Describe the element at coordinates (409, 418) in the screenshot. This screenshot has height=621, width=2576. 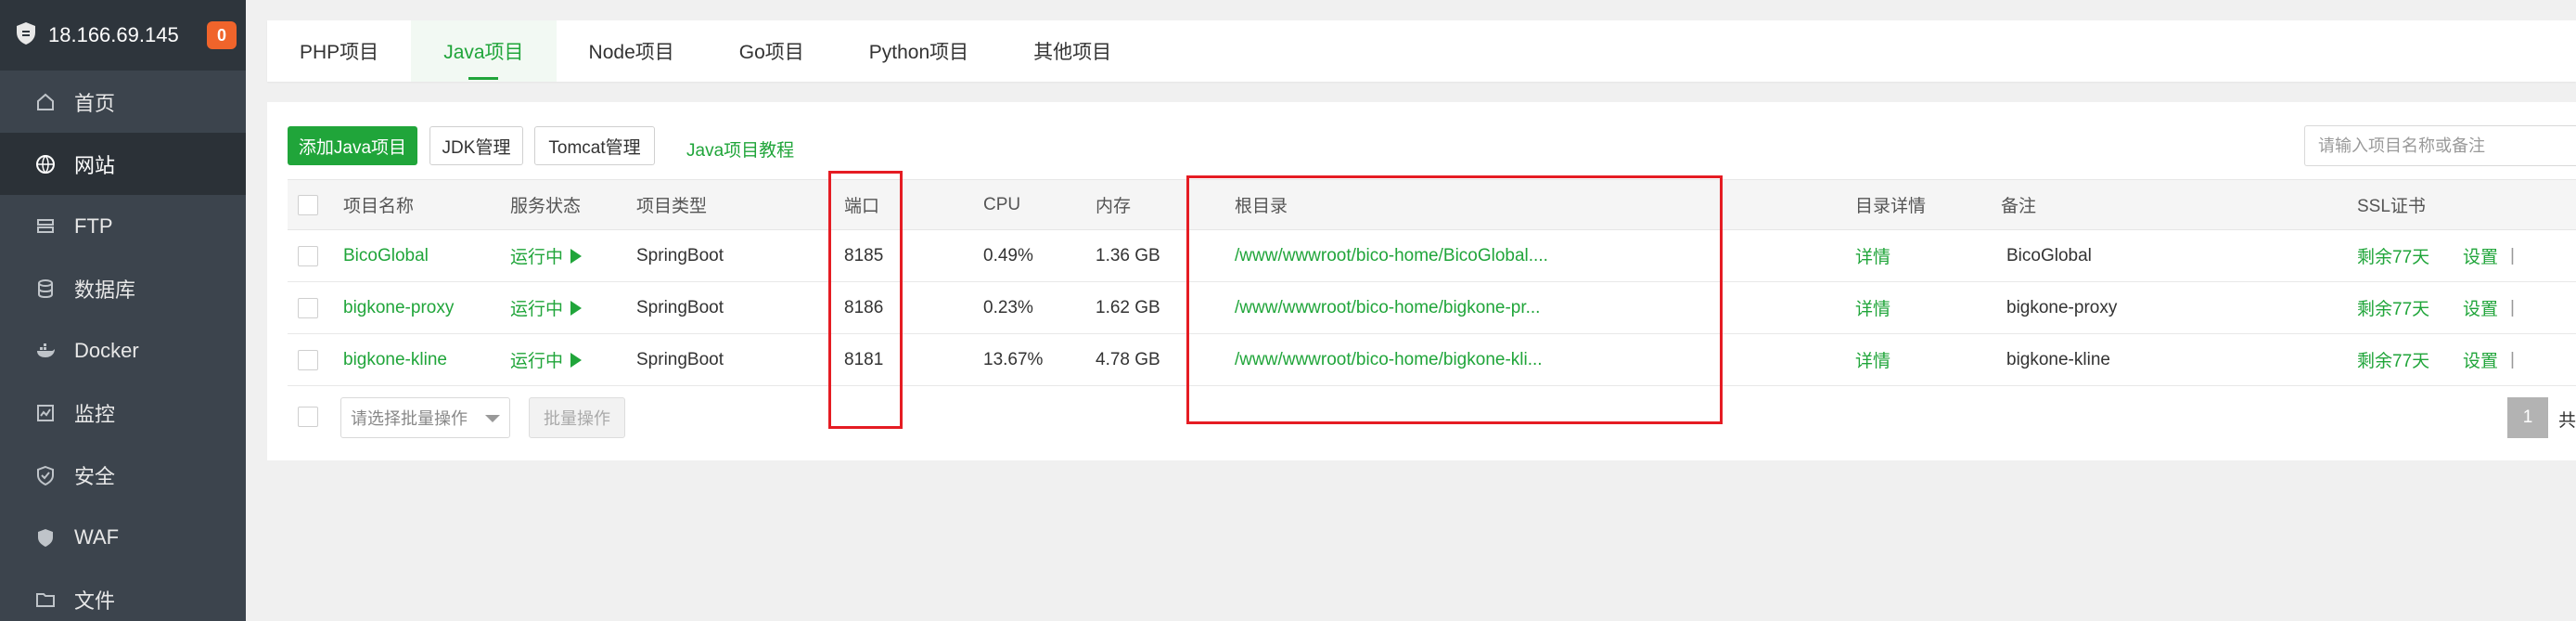
I see `batch-select-value: 请选择批量操作` at that location.